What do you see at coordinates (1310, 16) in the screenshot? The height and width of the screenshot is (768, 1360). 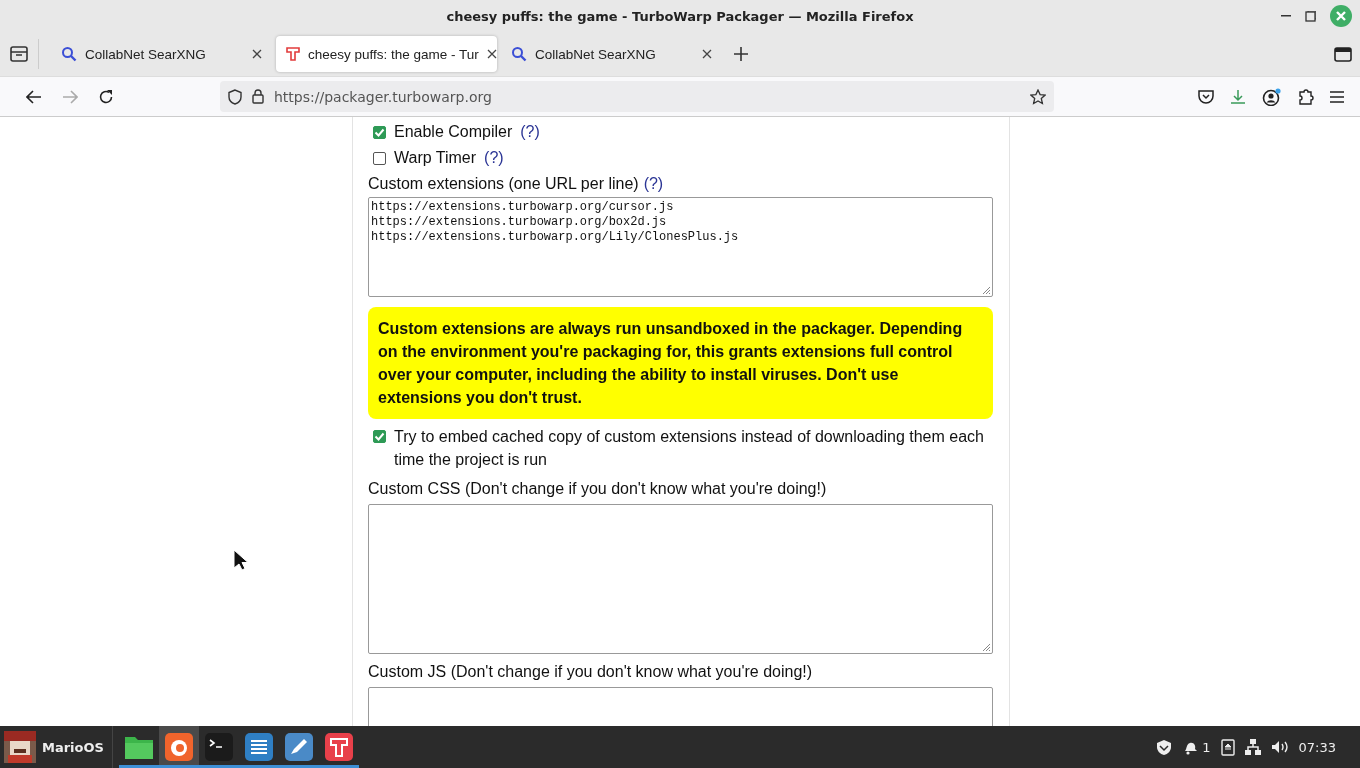 I see `maximize-icon` at bounding box center [1310, 16].